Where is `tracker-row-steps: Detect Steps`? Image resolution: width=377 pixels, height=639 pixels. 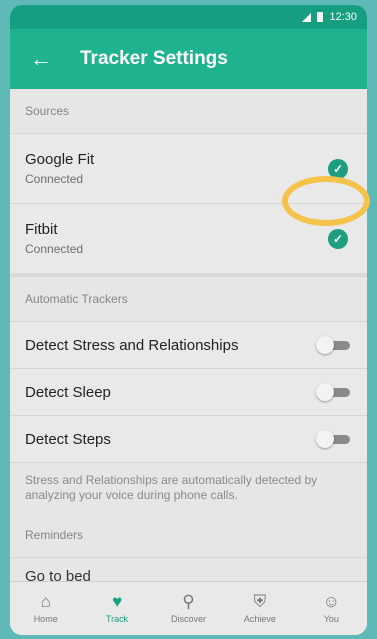
tracker-row-steps: Detect Steps is located at coordinates (188, 438).